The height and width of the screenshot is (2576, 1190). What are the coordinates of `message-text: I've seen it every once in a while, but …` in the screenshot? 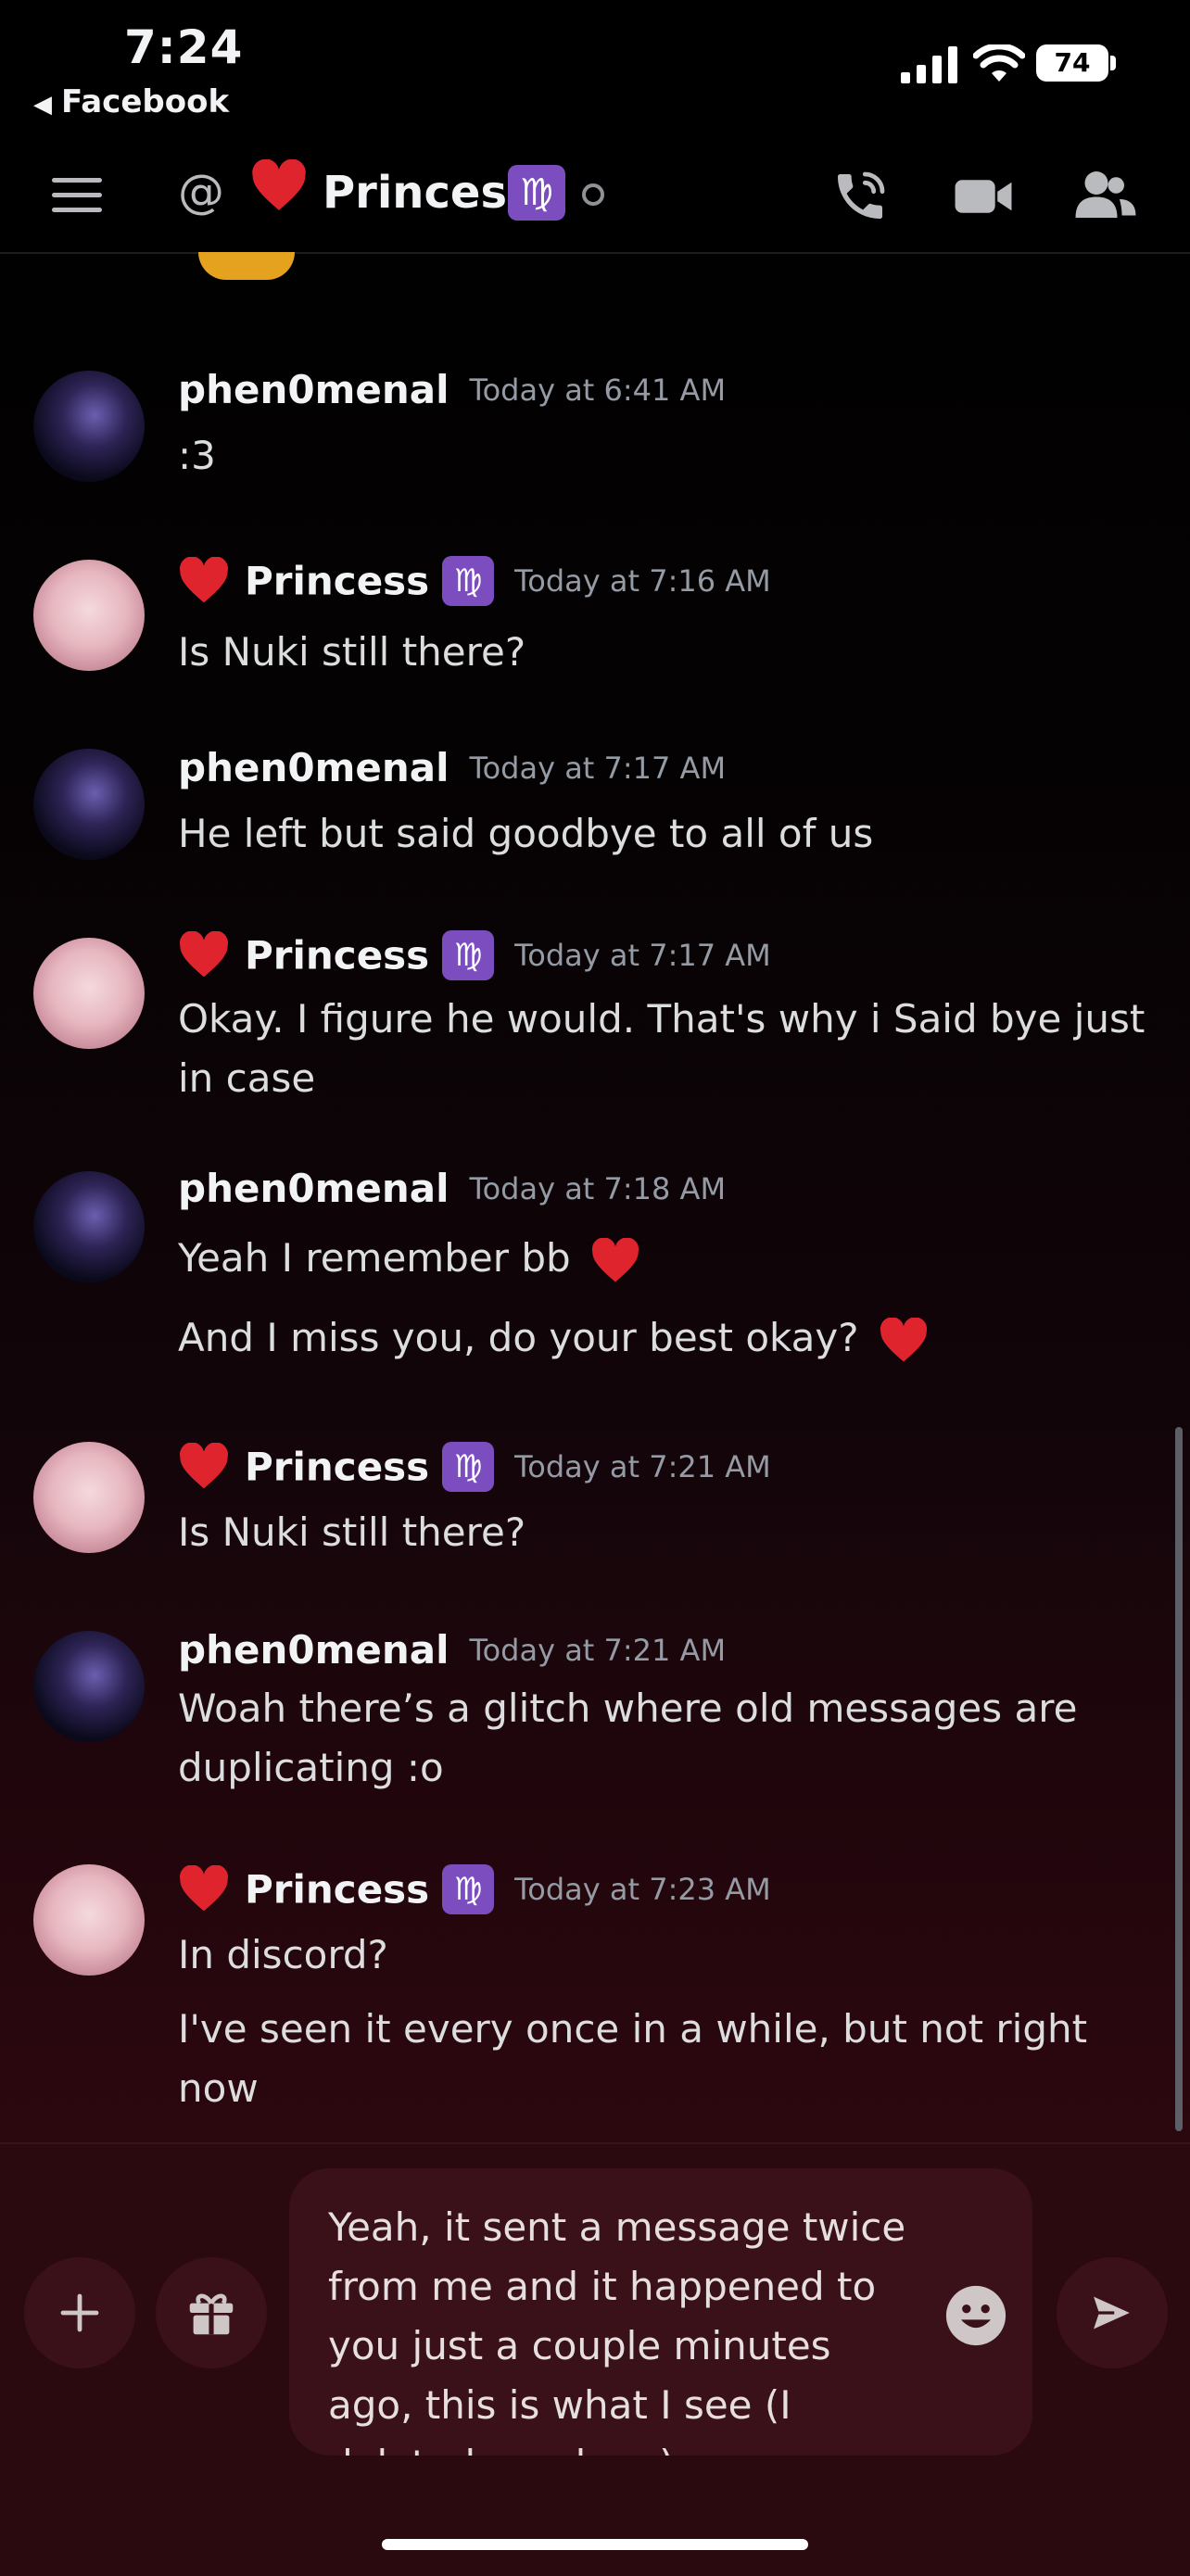 It's located at (633, 2058).